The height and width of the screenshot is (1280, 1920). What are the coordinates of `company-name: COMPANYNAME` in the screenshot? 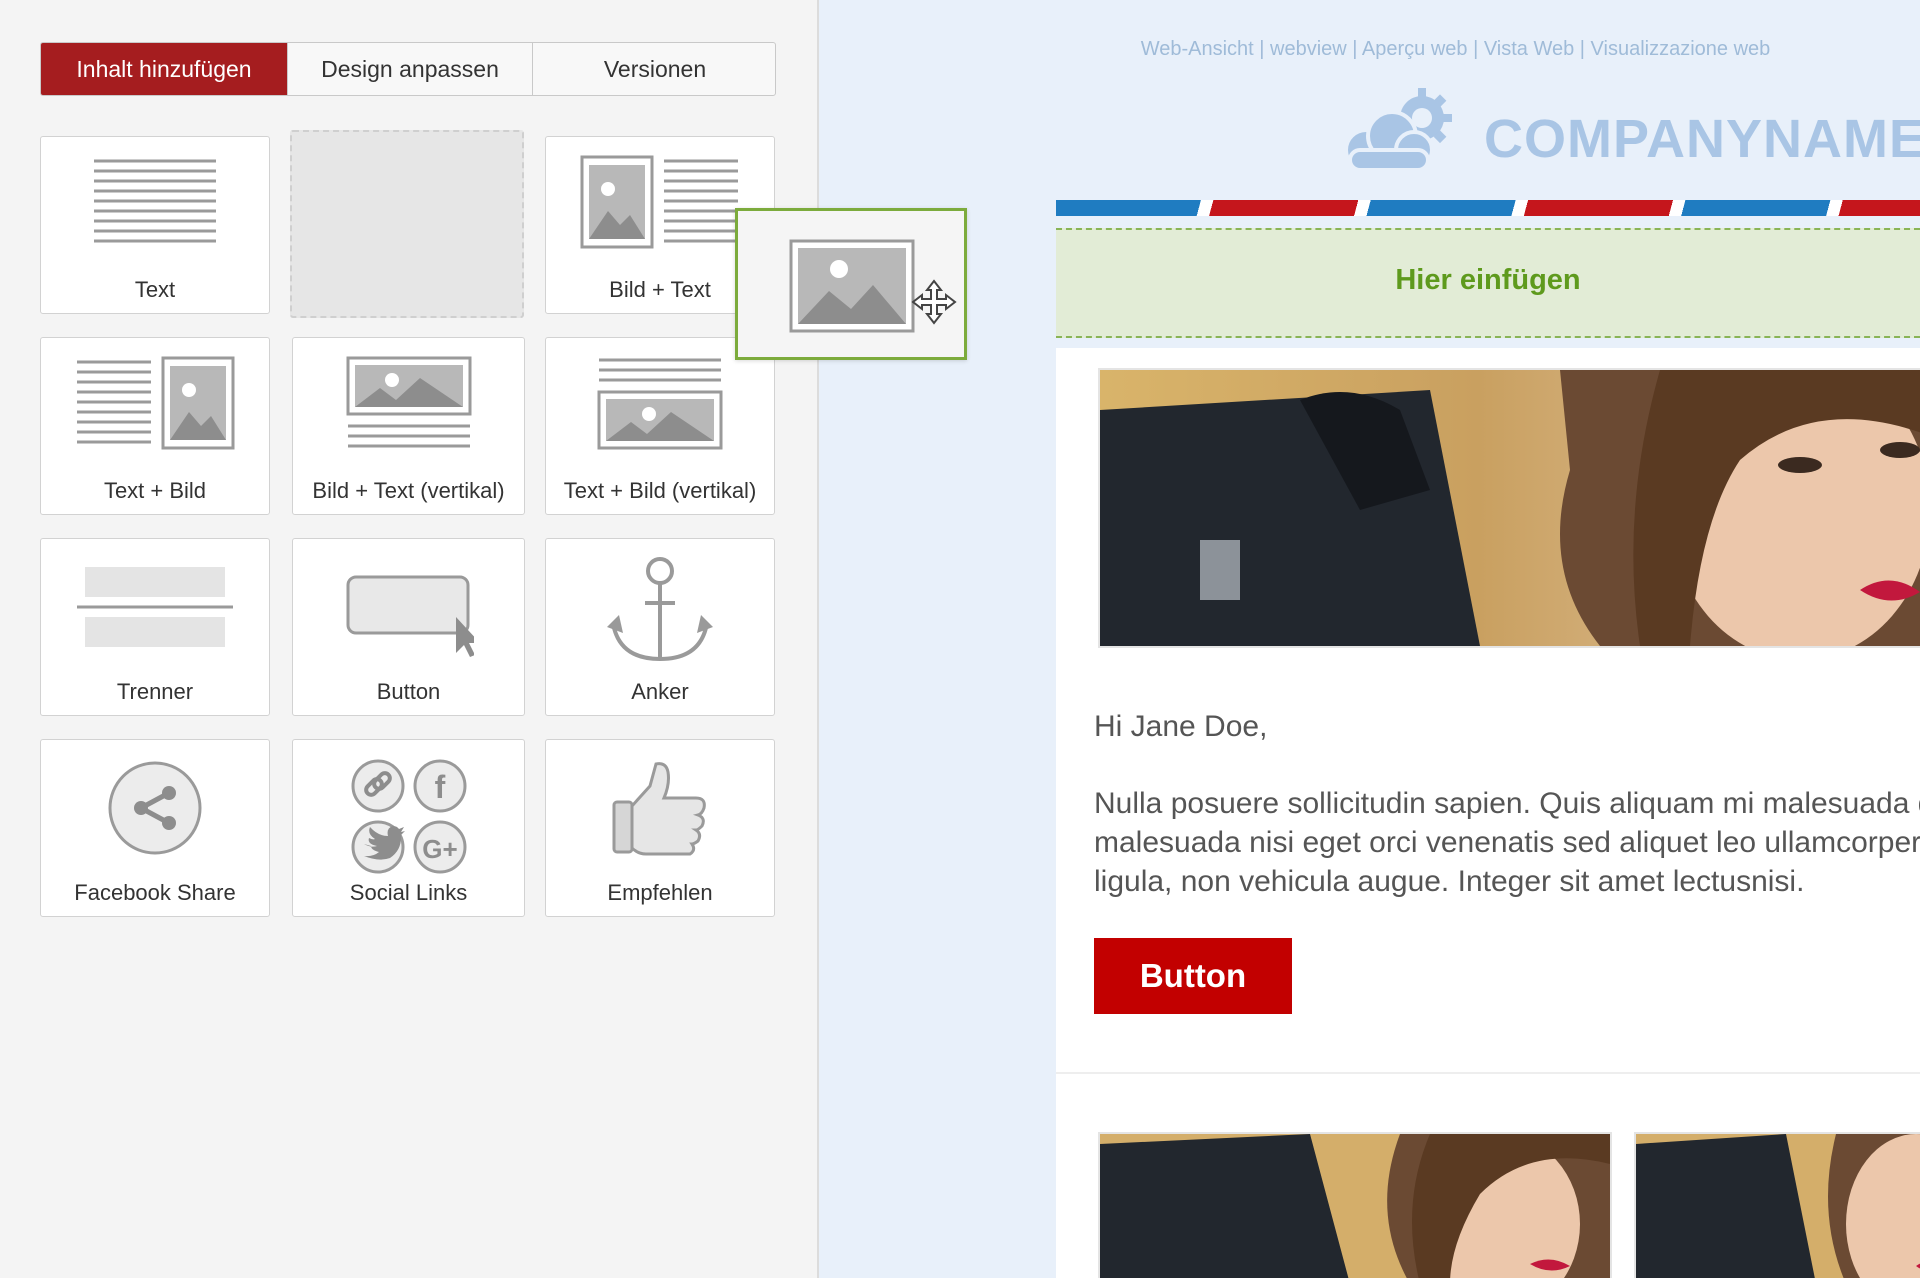 It's located at (1702, 139).